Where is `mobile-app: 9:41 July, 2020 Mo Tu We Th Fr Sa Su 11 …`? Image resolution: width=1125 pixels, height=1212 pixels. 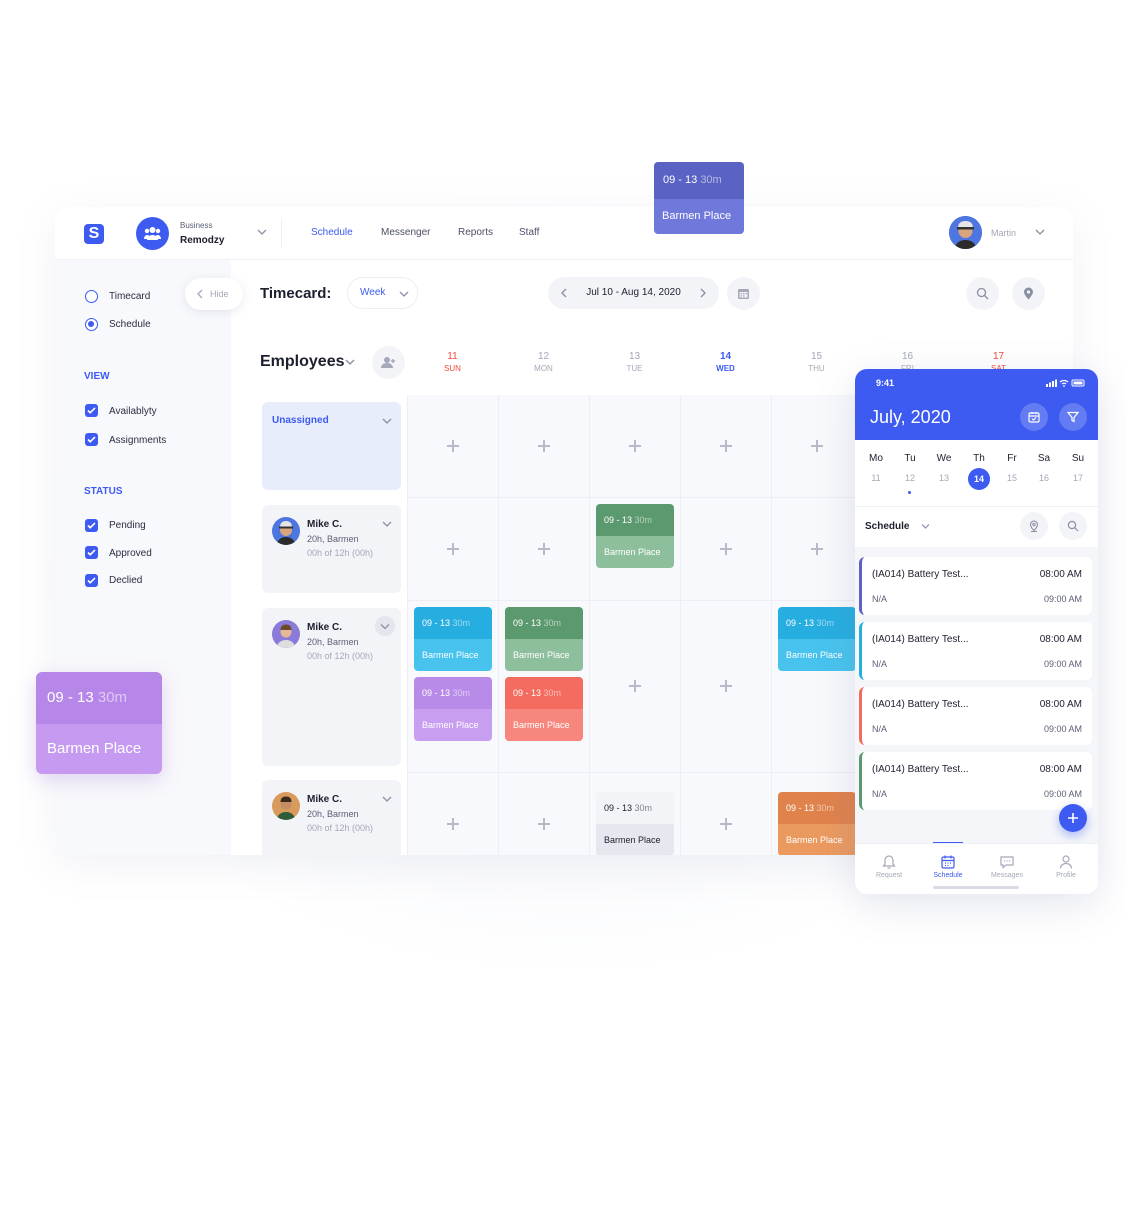 mobile-app: 9:41 July, 2020 Mo Tu We Th Fr Sa Su 11 … is located at coordinates (976, 631).